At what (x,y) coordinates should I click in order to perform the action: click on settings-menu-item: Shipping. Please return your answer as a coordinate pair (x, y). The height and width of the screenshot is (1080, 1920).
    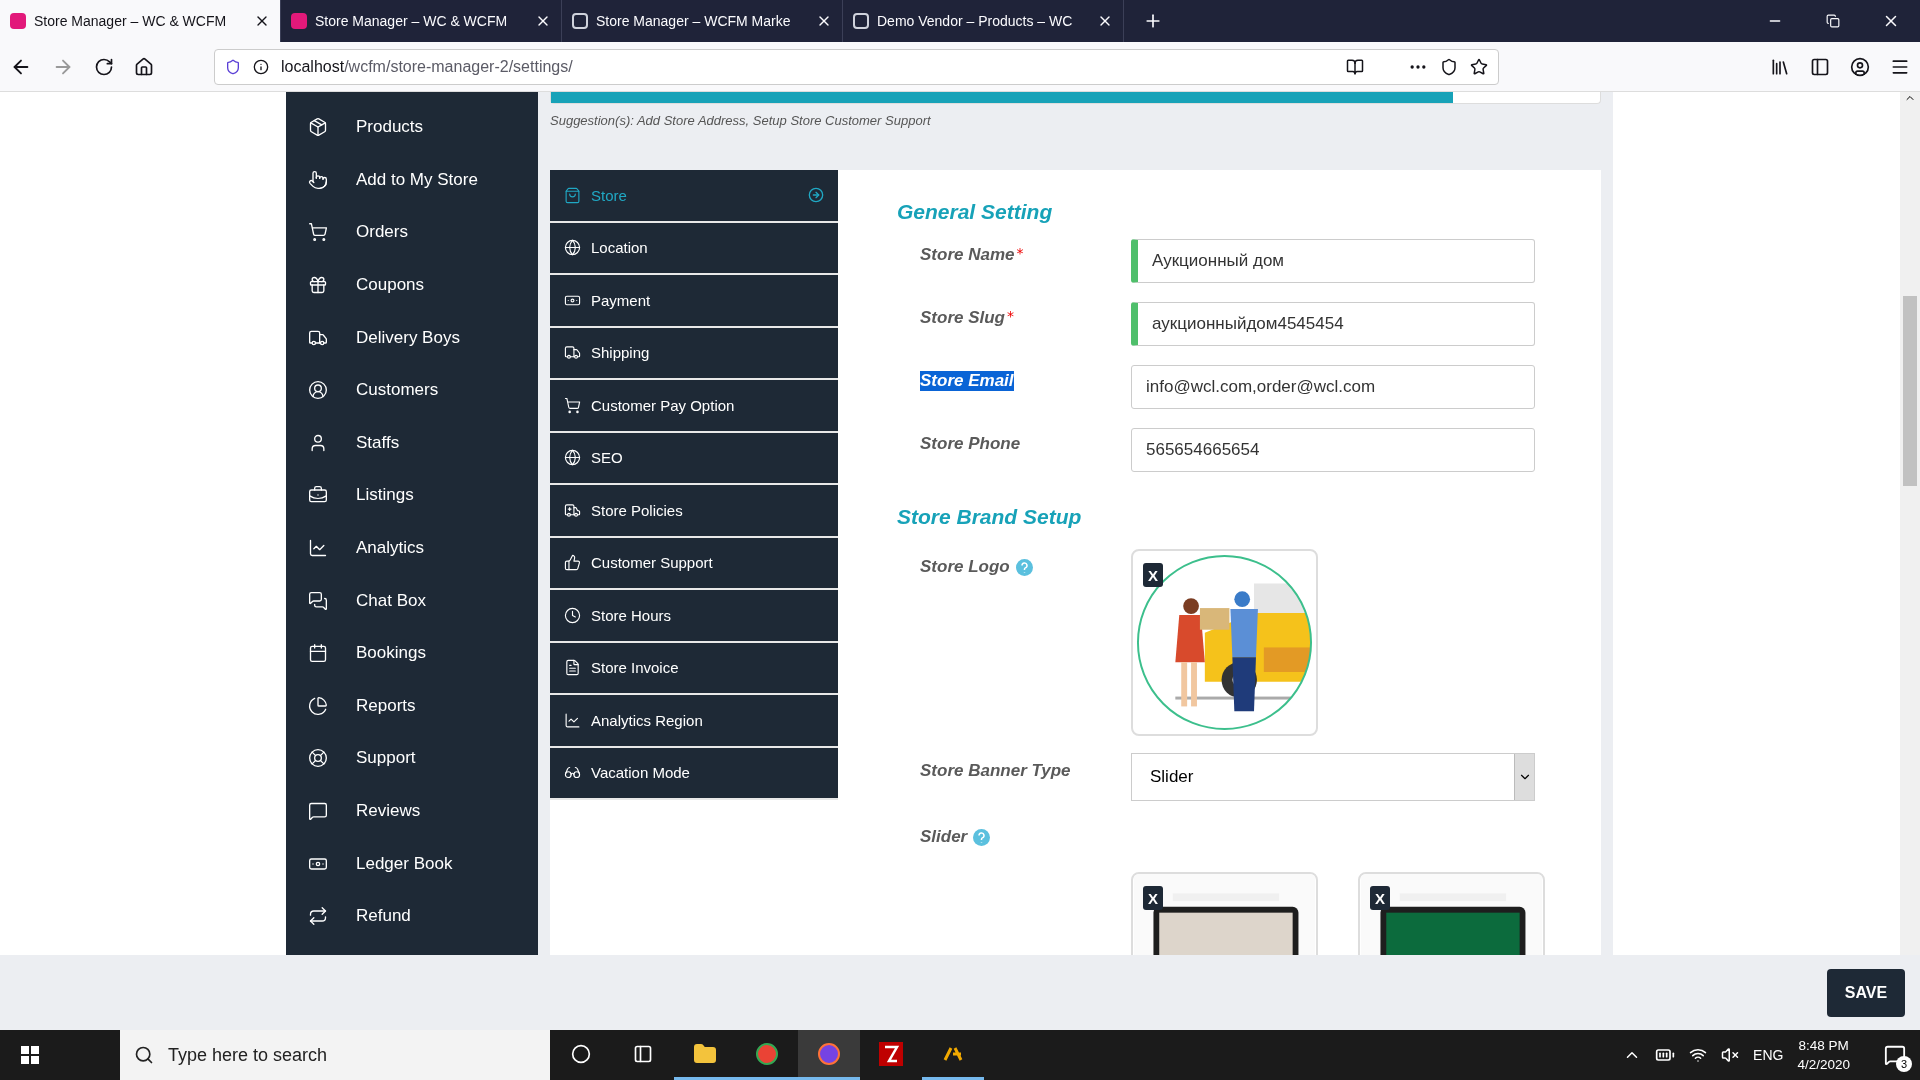
    Looking at the image, I should click on (694, 353).